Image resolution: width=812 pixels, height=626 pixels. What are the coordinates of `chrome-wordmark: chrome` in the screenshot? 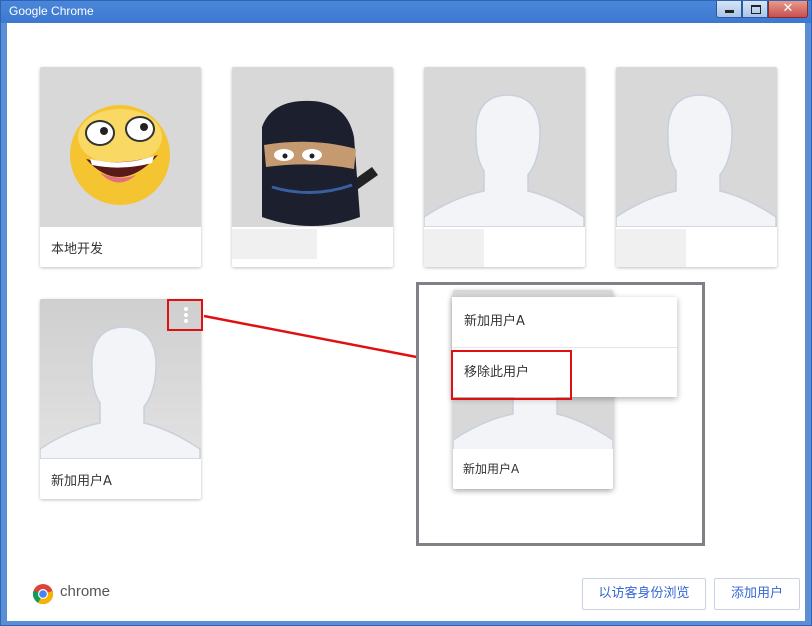 It's located at (85, 591).